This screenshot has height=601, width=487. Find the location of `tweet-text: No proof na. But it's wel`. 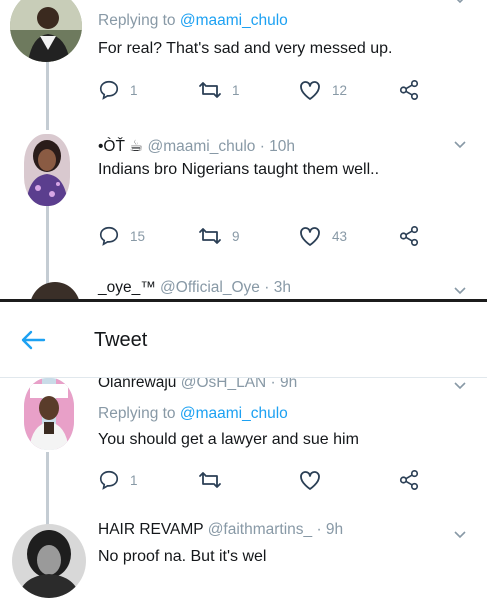

tweet-text: No proof na. But it's wel is located at coordinates (182, 556).